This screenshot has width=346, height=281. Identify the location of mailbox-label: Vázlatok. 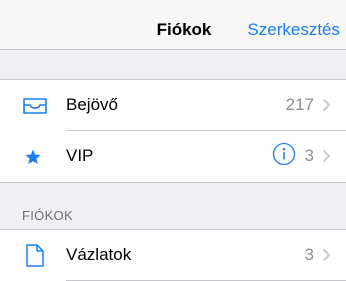
(99, 254).